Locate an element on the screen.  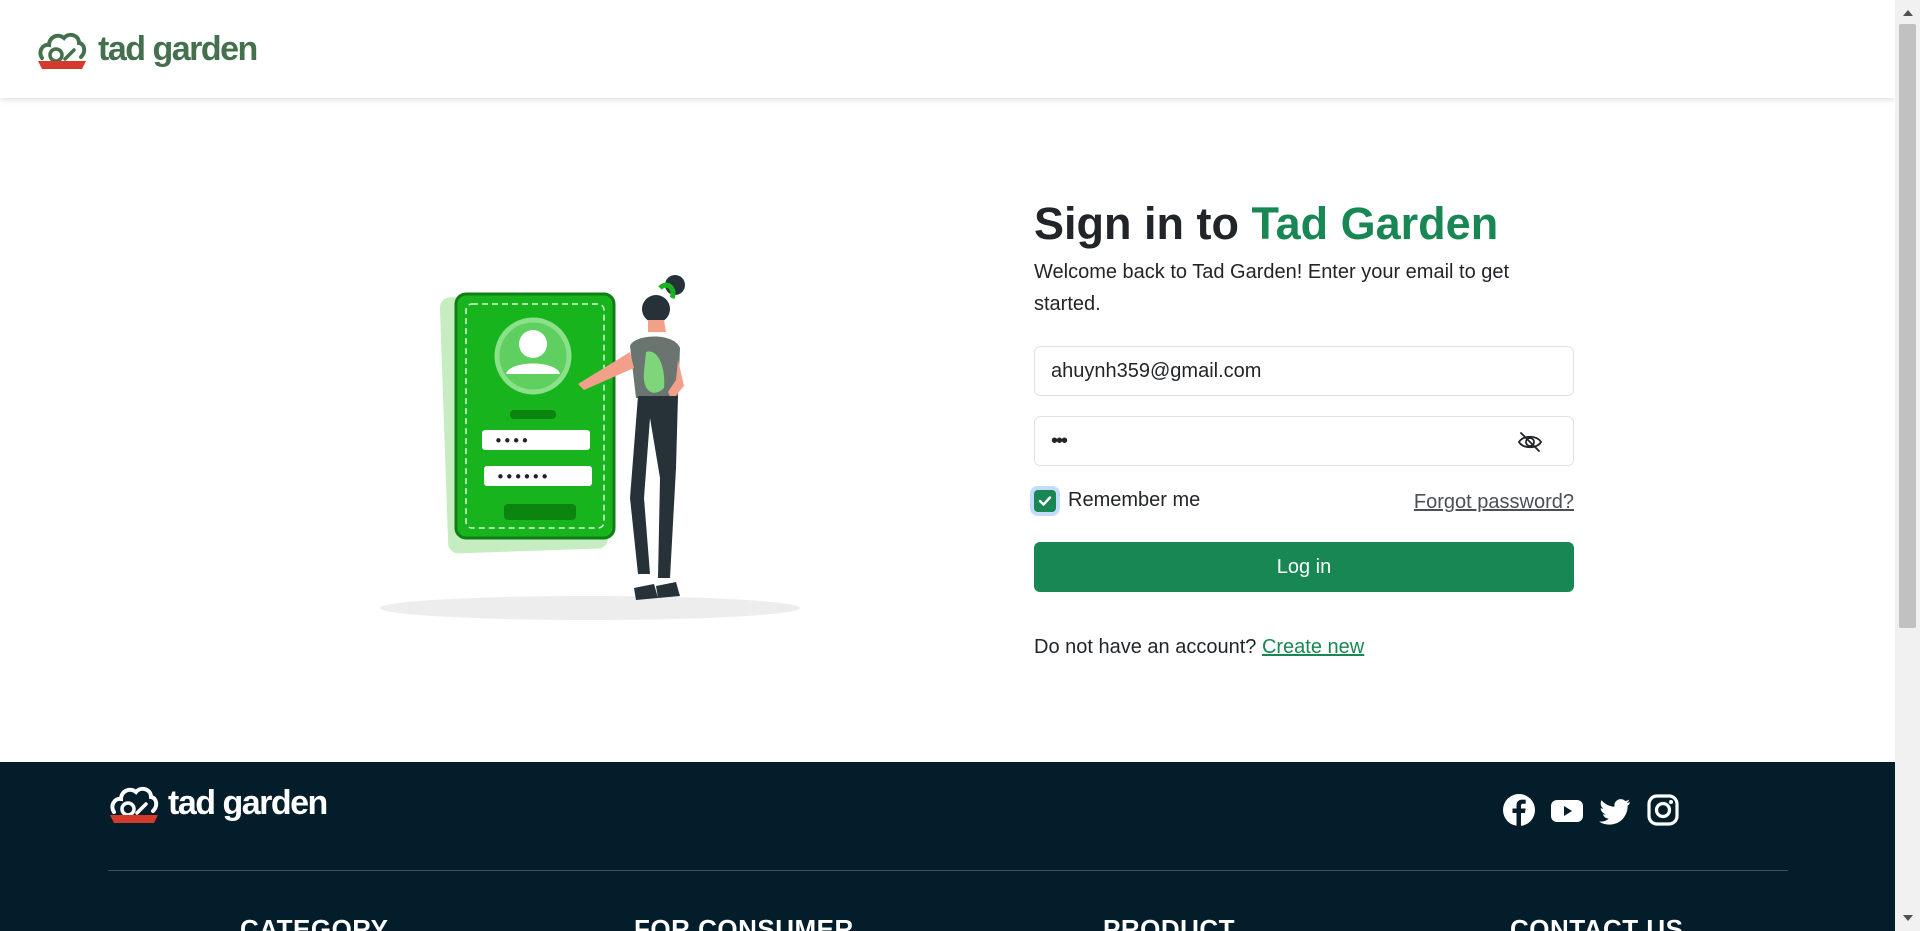
scrollbar-thumb is located at coordinates (1907, 326).